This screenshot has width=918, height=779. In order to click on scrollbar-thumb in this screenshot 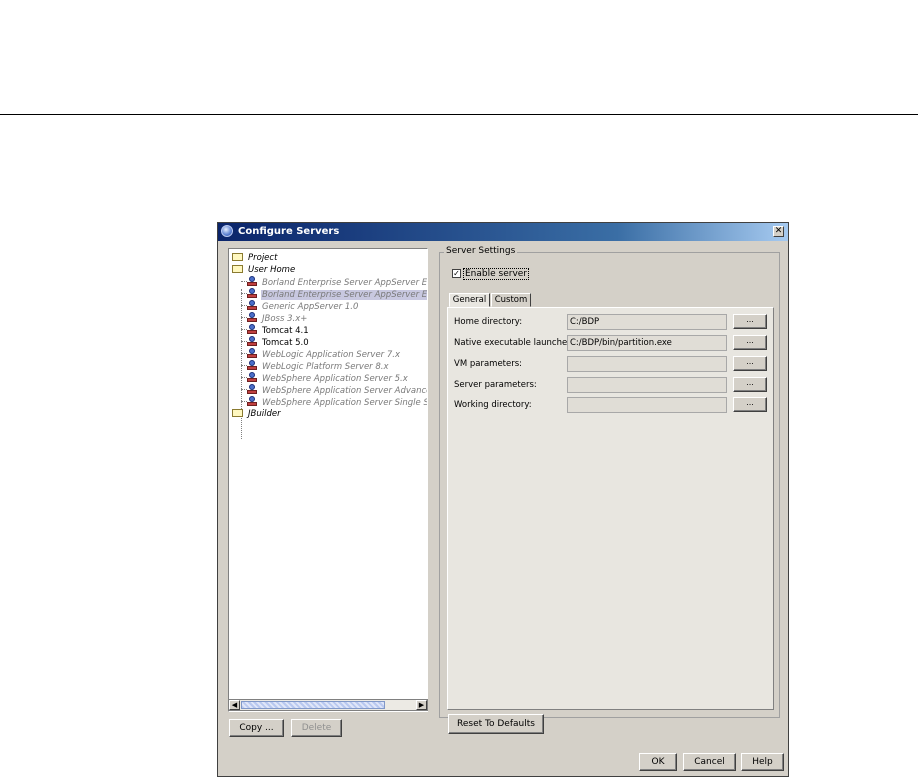, I will do `click(313, 705)`.